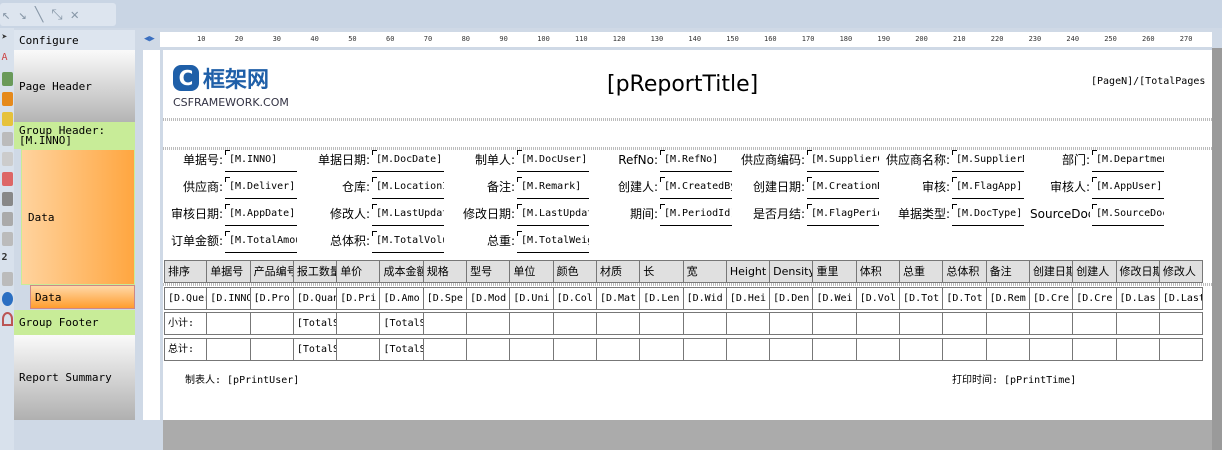  Describe the element at coordinates (696, 161) in the screenshot. I see `field-value: [M.RefNo]` at that location.